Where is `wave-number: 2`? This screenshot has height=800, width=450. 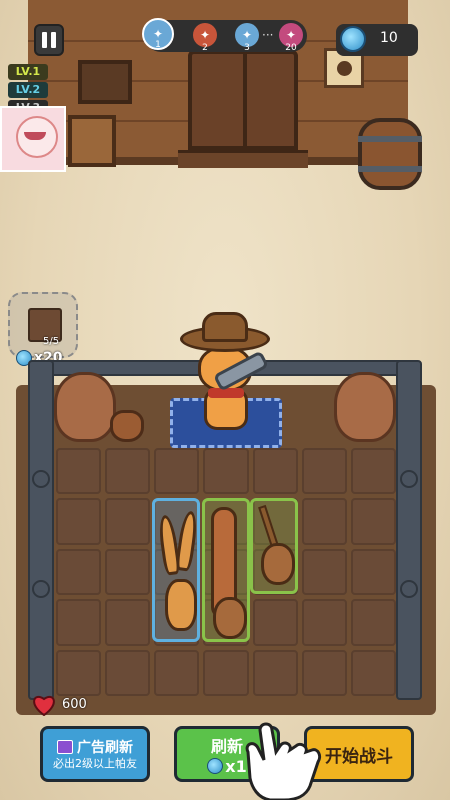
wave-number: 2 is located at coordinates (205, 48).